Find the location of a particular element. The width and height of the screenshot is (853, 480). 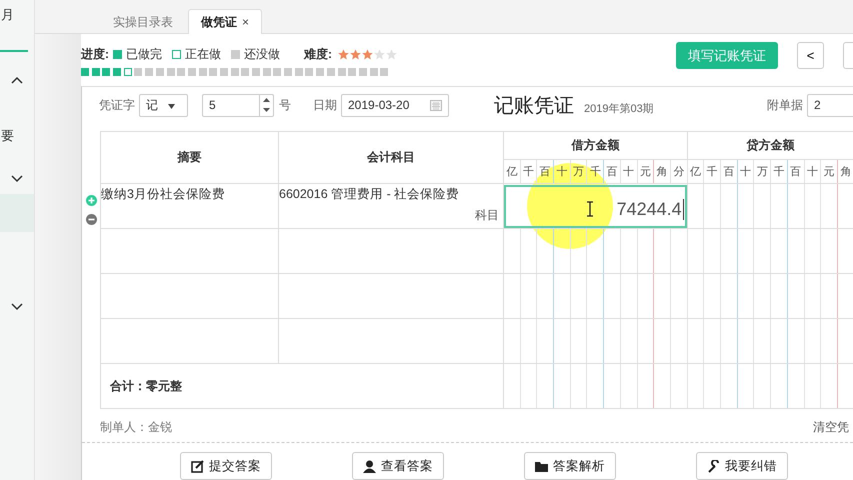

add-row-icon is located at coordinates (91, 200).